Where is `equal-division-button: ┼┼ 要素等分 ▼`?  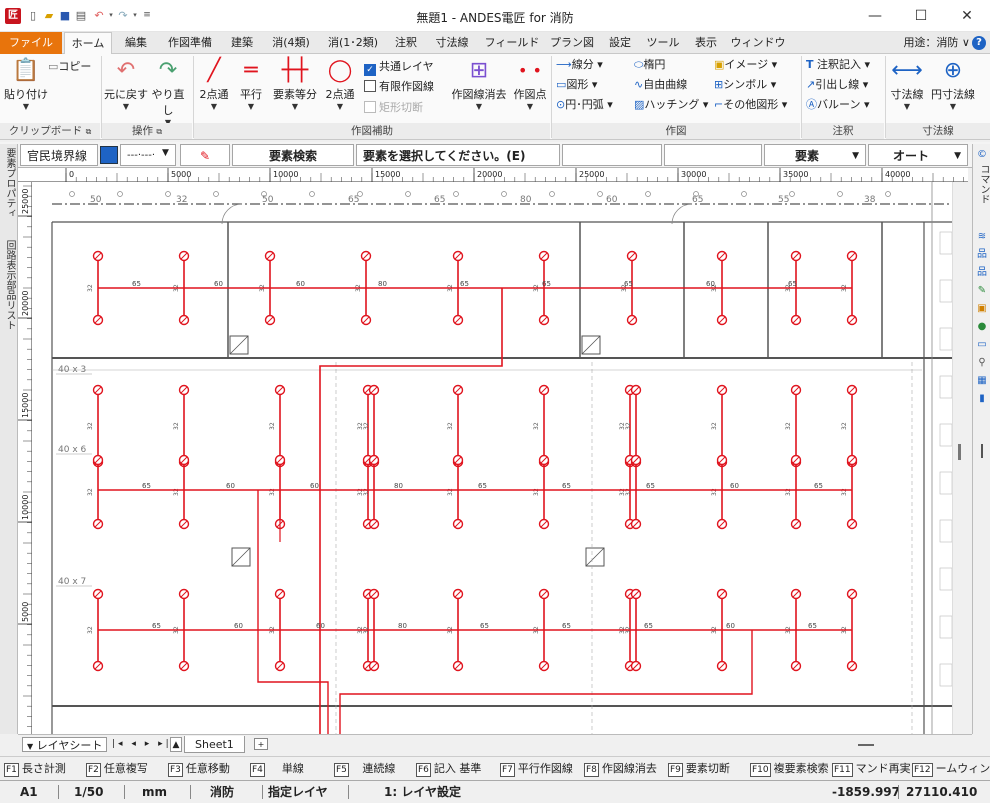 equal-division-button: ┼┼ 要素等分 ▼ is located at coordinates (295, 84).